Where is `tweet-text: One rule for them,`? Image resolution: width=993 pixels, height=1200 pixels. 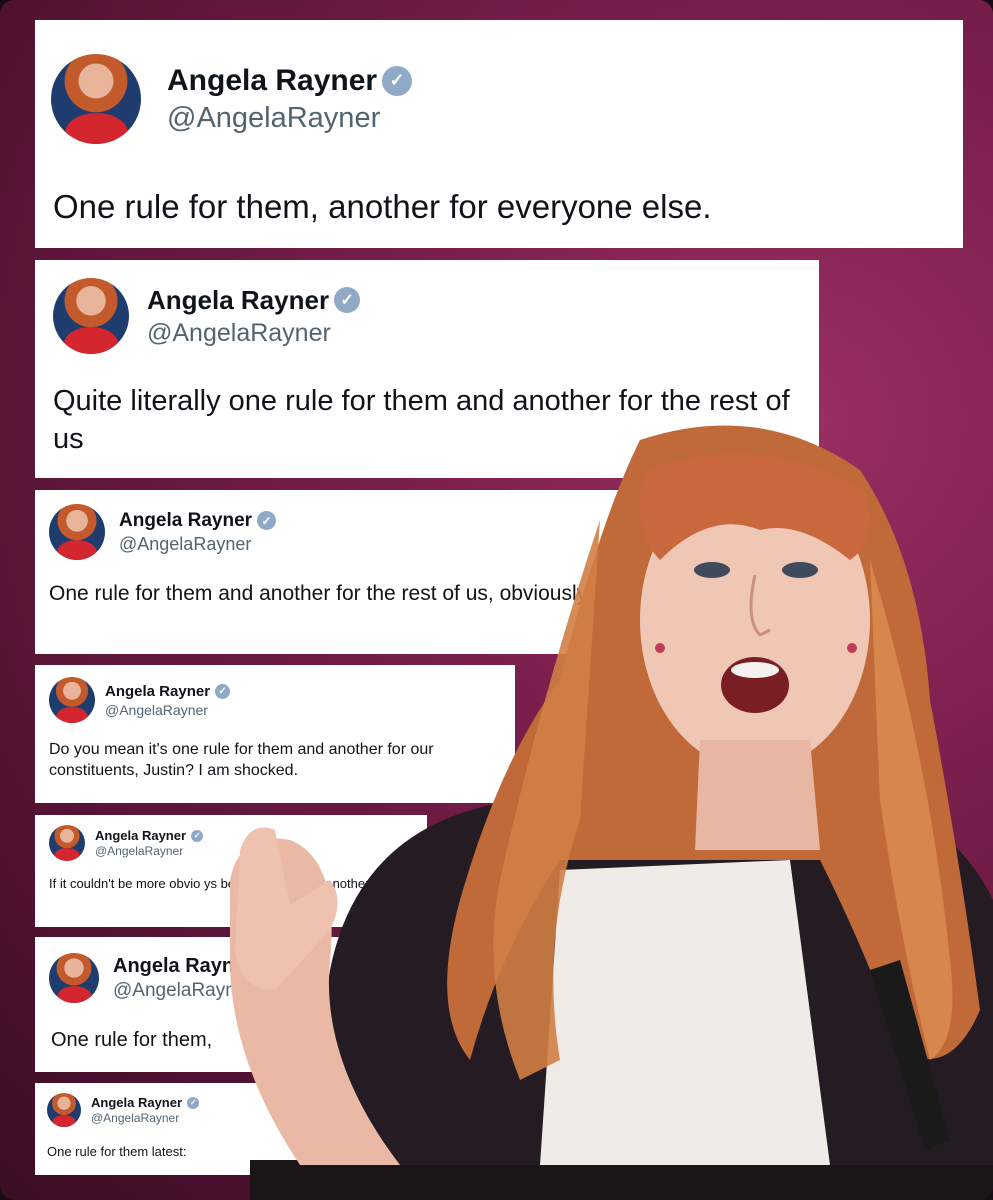
tweet-text: One rule for them, is located at coordinates (132, 1040).